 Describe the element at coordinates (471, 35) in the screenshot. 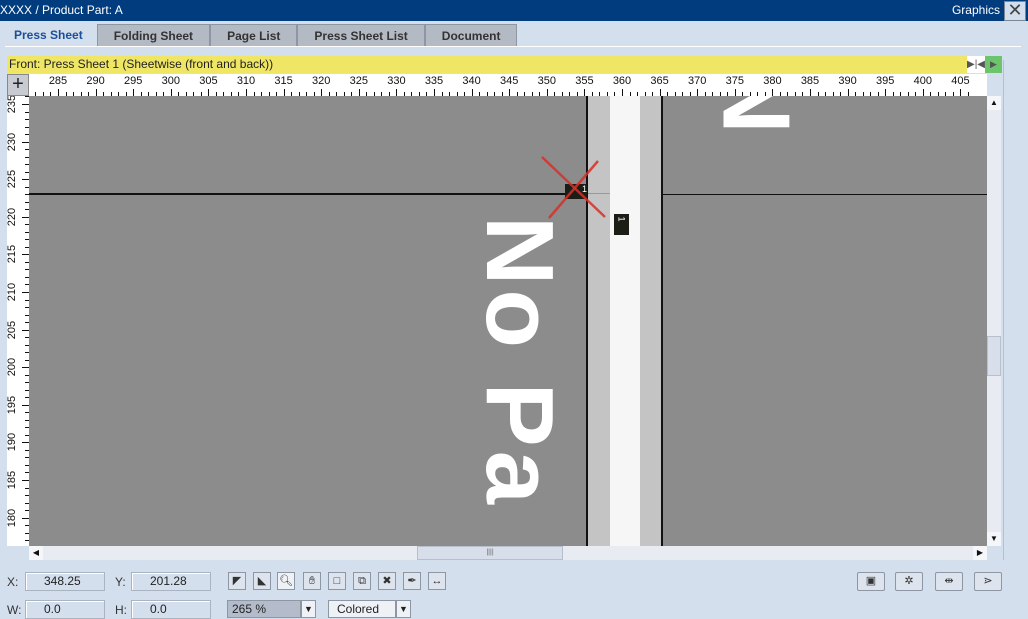

I see `tab-document: Document` at that location.